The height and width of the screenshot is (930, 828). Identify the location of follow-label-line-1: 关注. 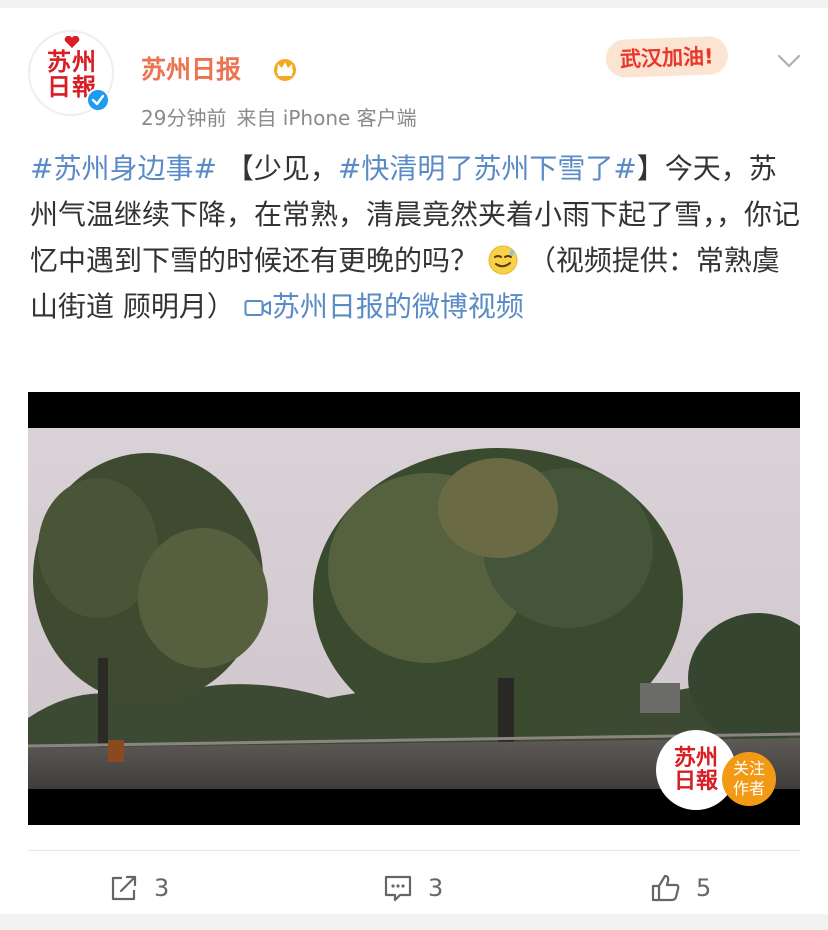
(748, 768).